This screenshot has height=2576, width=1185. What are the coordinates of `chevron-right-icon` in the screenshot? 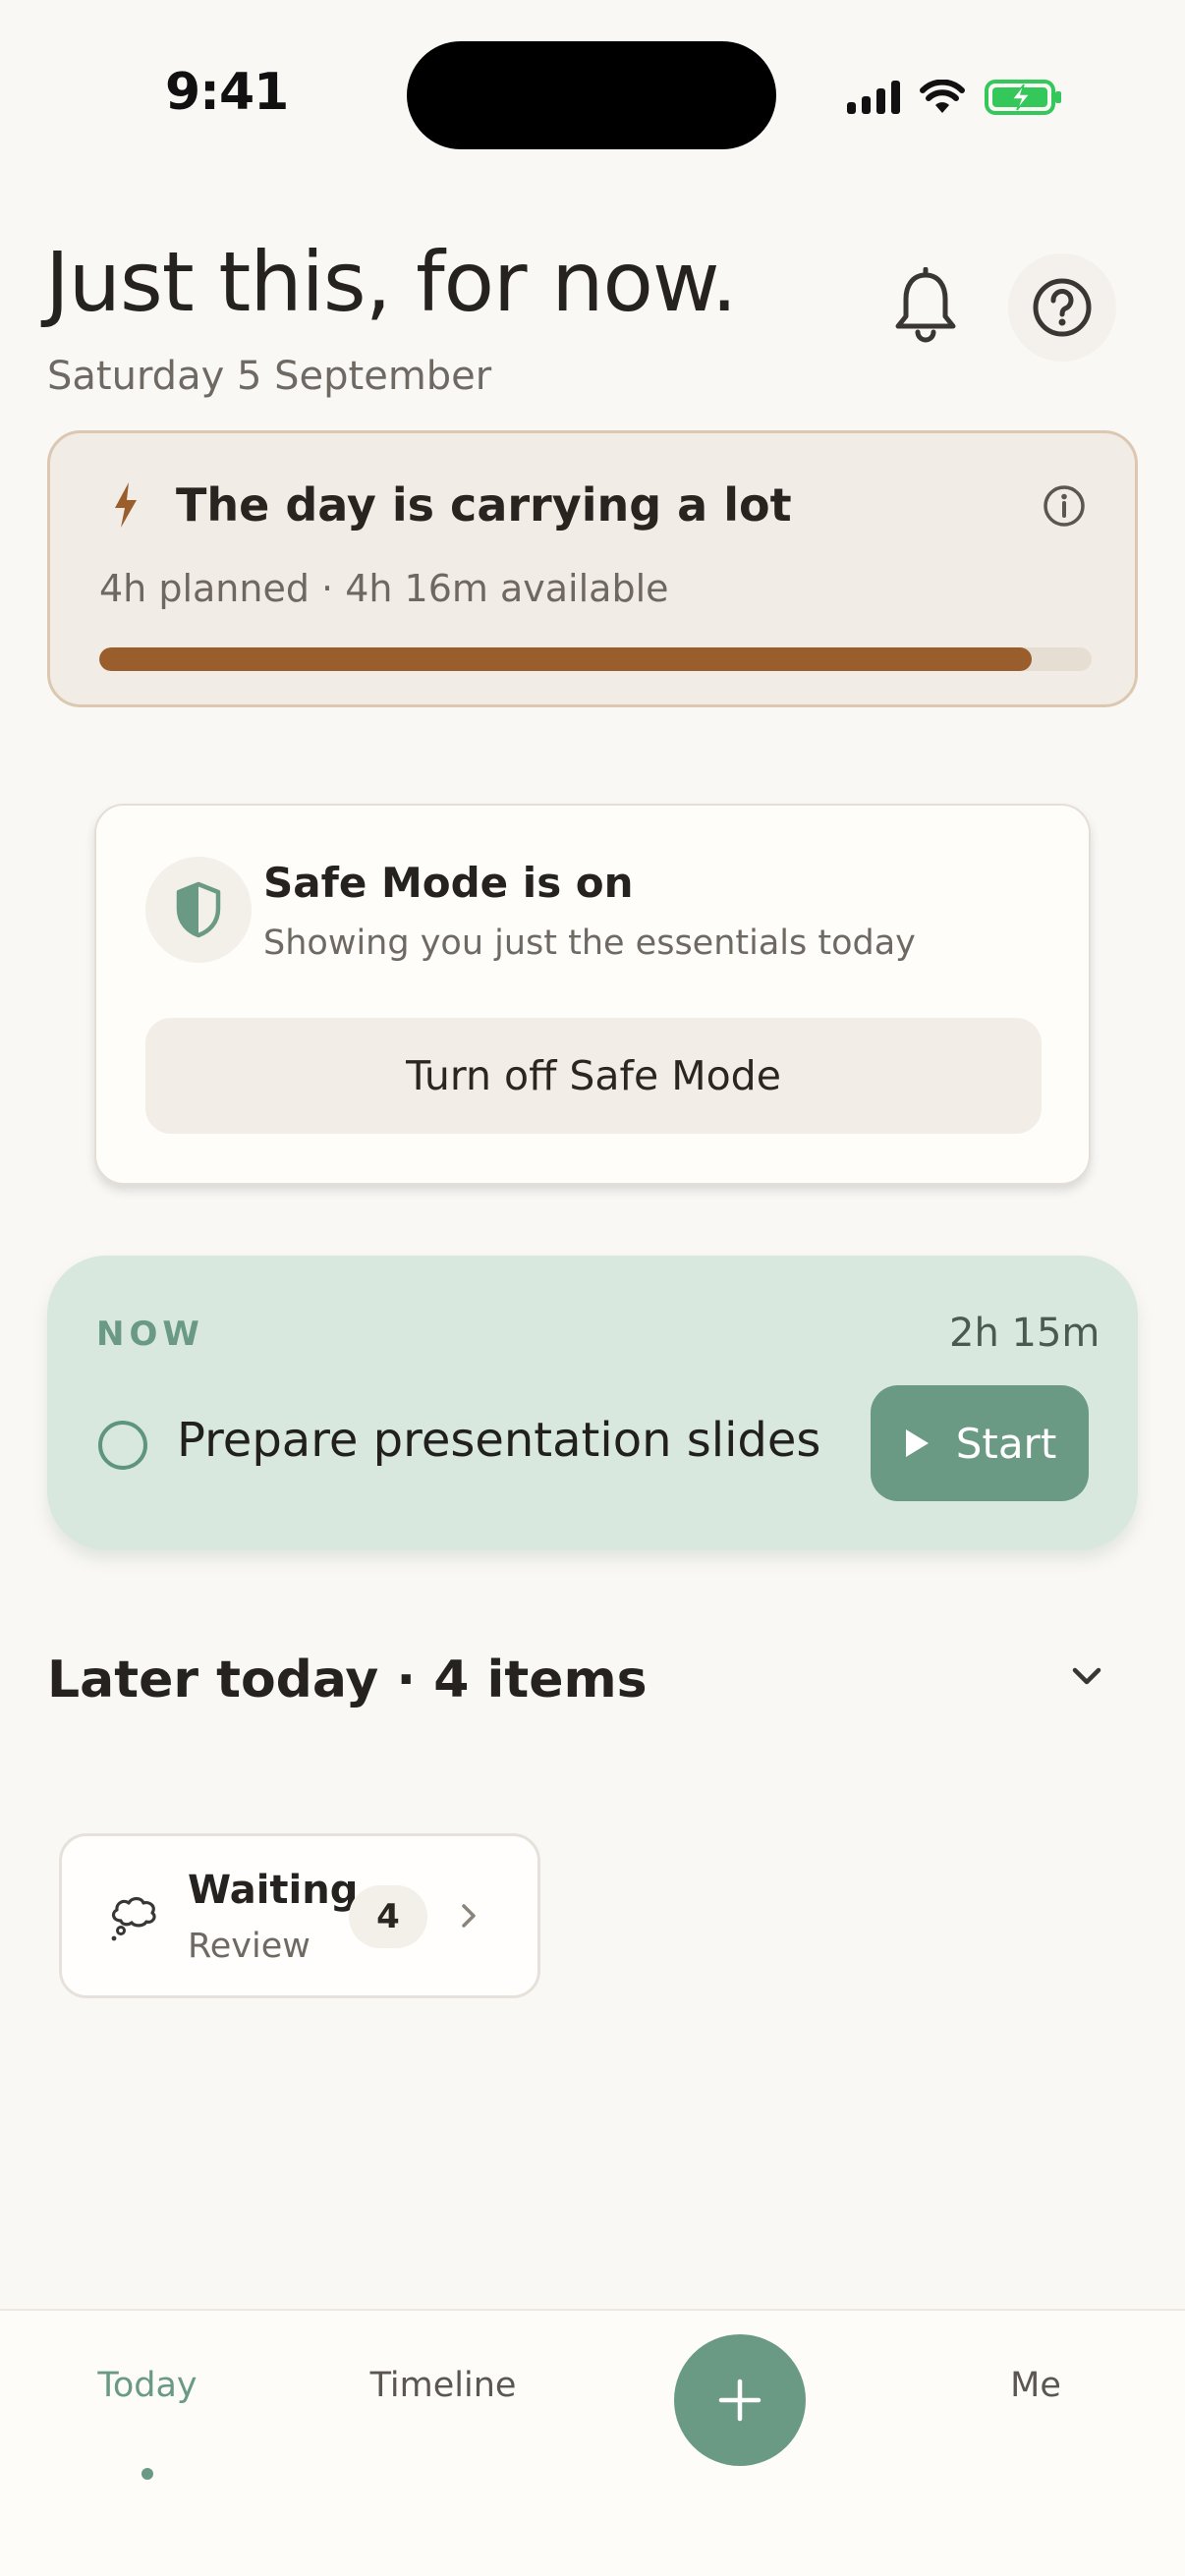 It's located at (469, 1916).